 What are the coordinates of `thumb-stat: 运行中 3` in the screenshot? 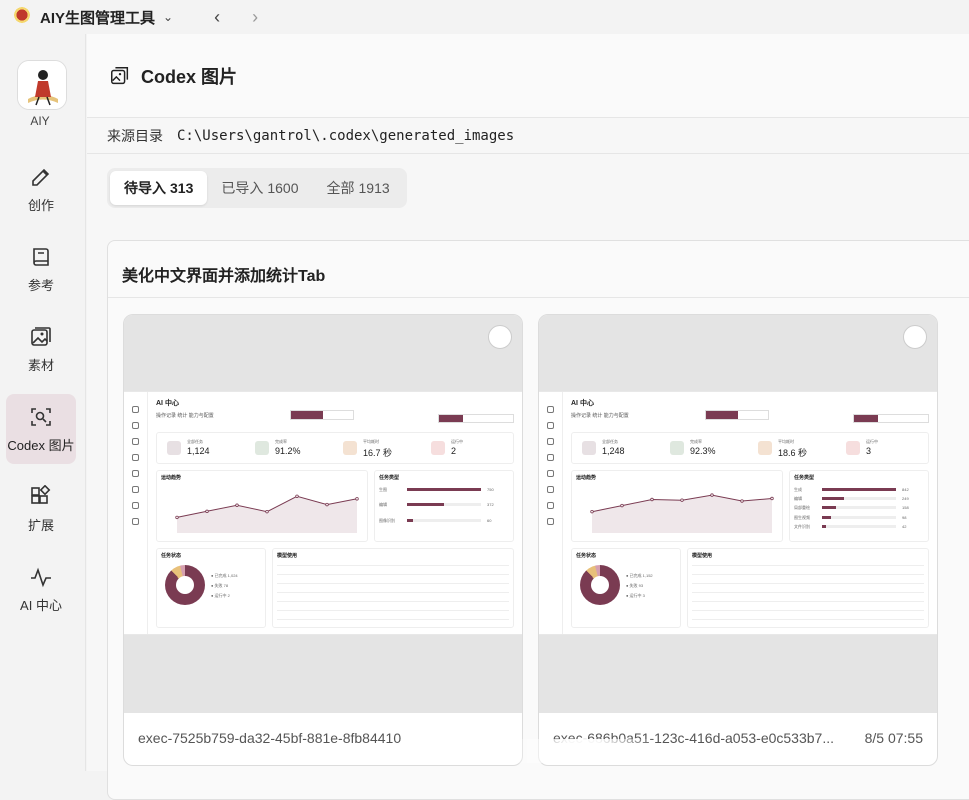 It's located at (886, 449).